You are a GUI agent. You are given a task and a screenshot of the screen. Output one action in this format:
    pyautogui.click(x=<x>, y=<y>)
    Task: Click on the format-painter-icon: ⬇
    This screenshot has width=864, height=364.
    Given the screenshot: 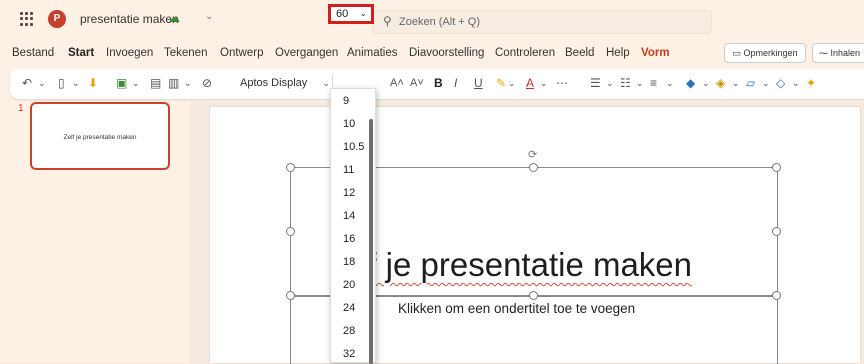 What is the action you would take?
    pyautogui.click(x=93, y=83)
    